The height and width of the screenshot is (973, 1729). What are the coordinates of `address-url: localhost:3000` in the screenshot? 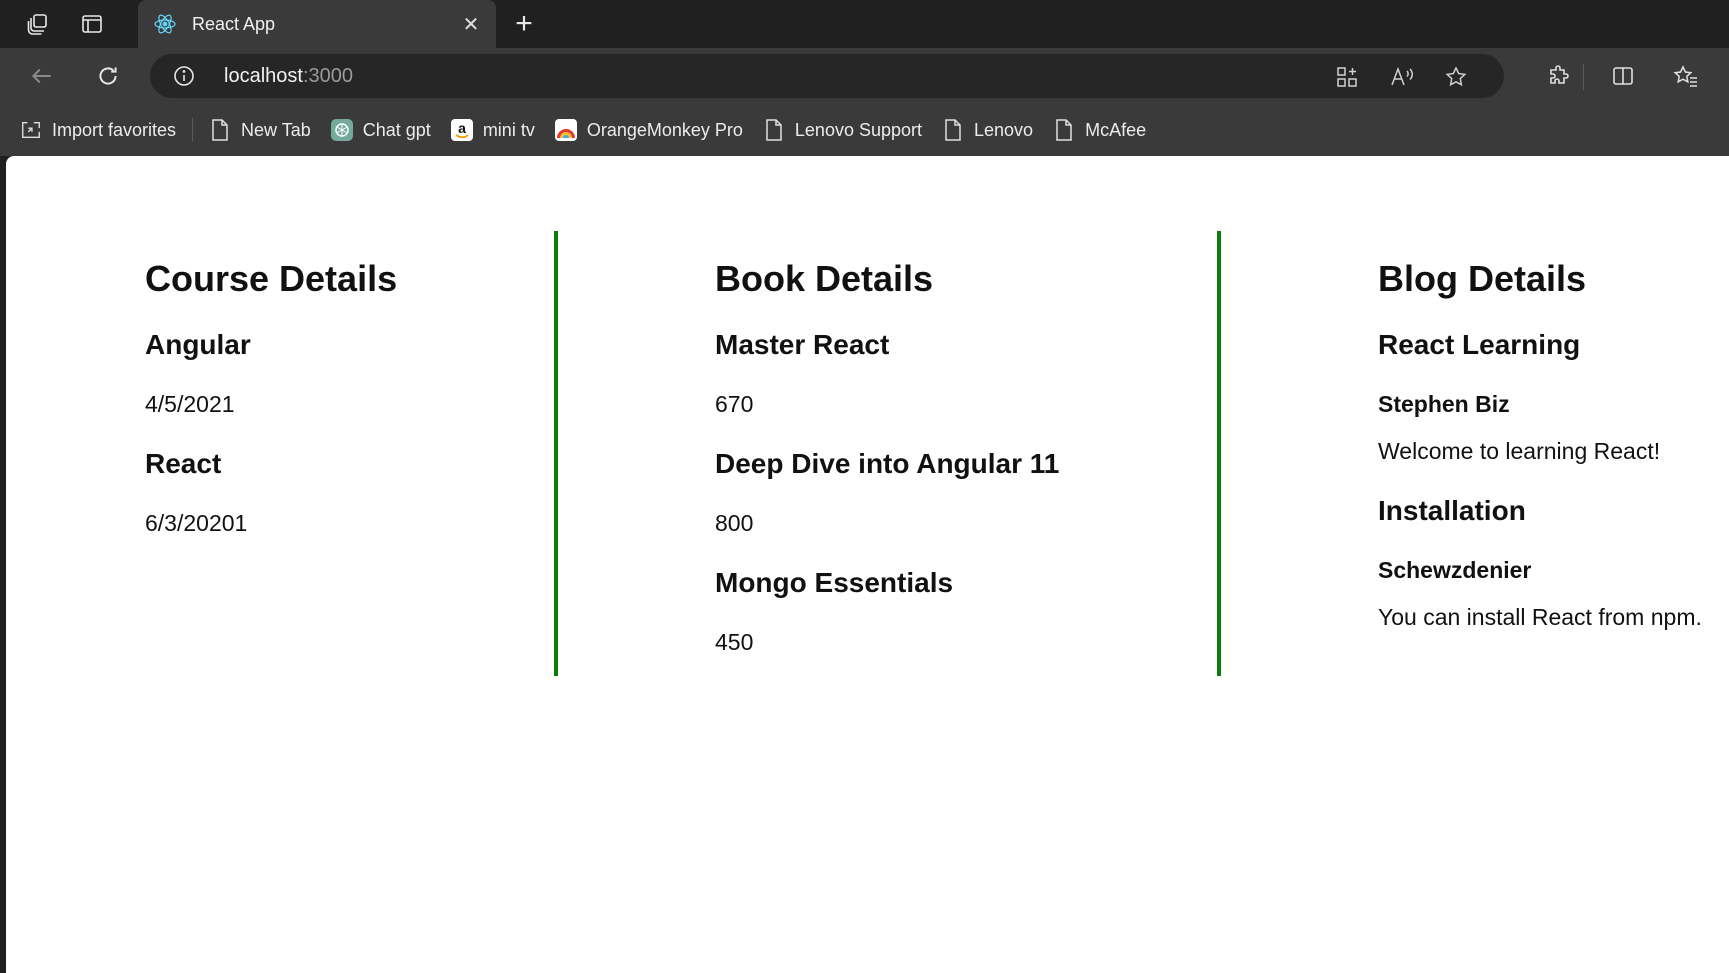 It's located at (288, 76).